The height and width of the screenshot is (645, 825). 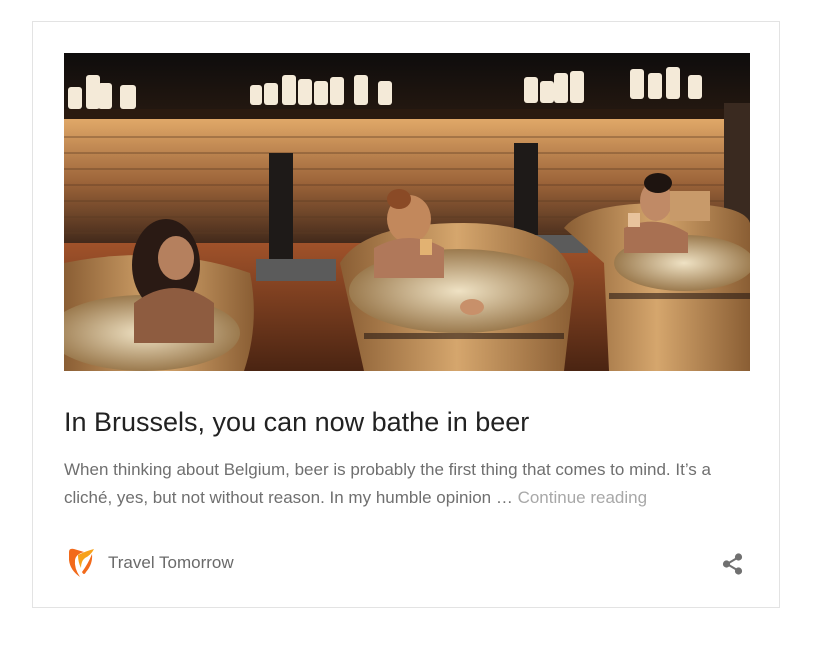 I want to click on travel-tomorrow-logo-icon, so click(x=81, y=562).